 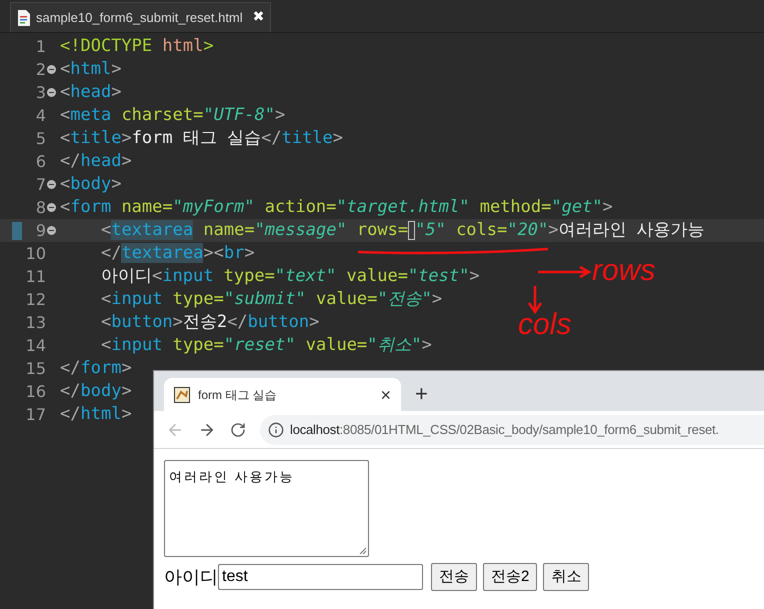 I want to click on close-icon: ×, so click(x=385, y=395).